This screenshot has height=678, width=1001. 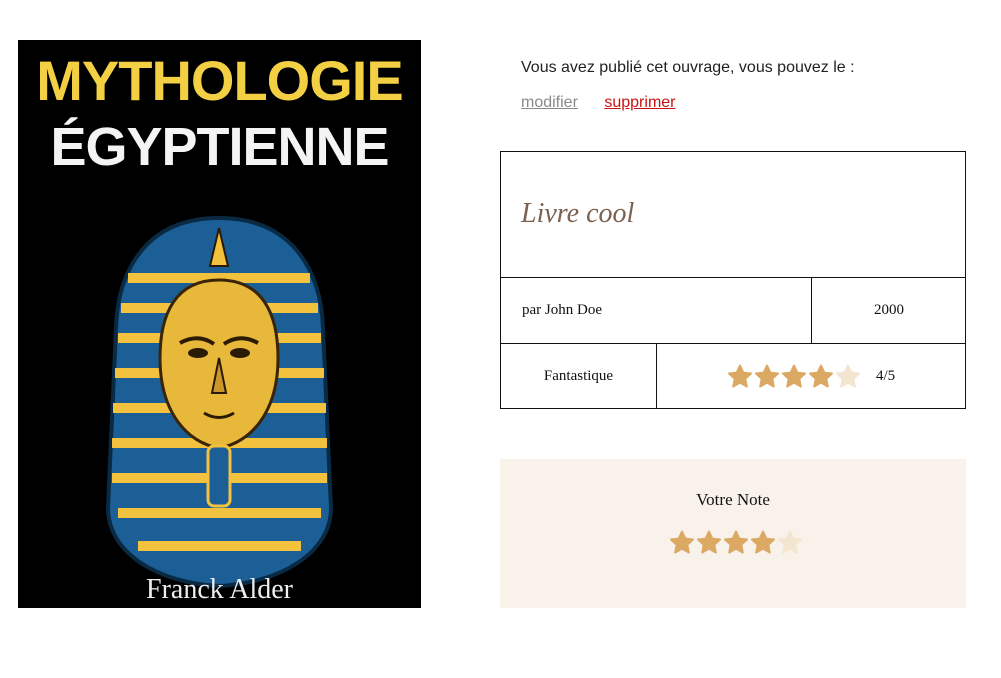 What do you see at coordinates (886, 376) in the screenshot?
I see `rating-value: 4/5` at bounding box center [886, 376].